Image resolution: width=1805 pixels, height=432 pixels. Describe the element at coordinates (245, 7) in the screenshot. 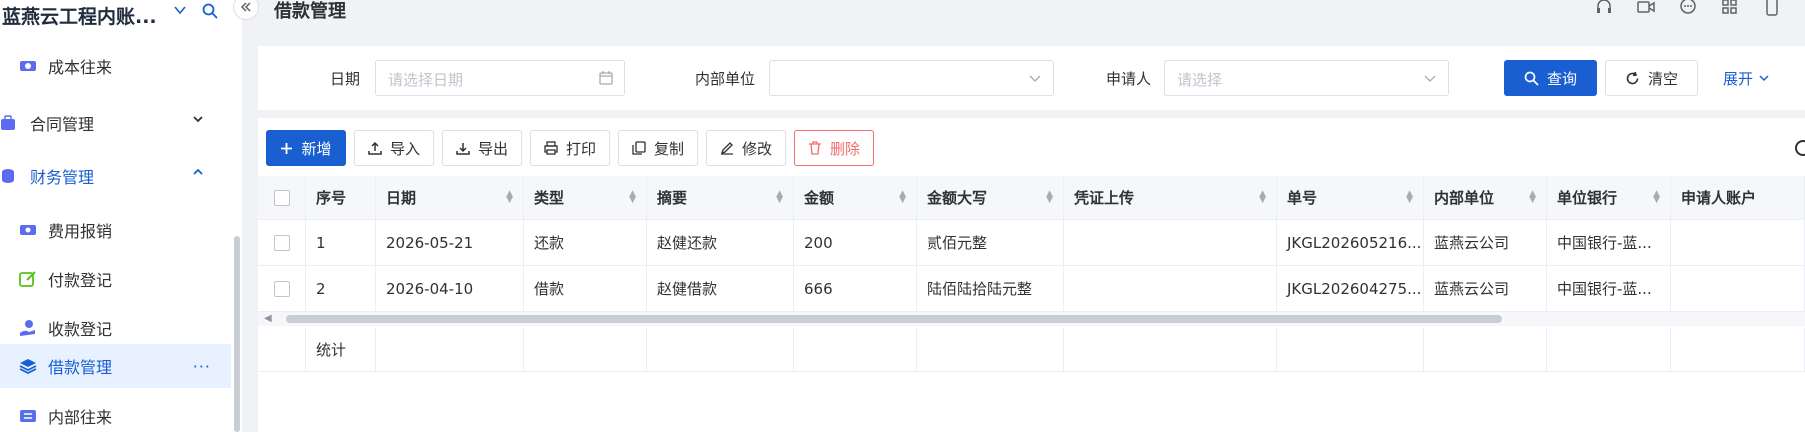

I see `double-chevron-left-icon` at that location.